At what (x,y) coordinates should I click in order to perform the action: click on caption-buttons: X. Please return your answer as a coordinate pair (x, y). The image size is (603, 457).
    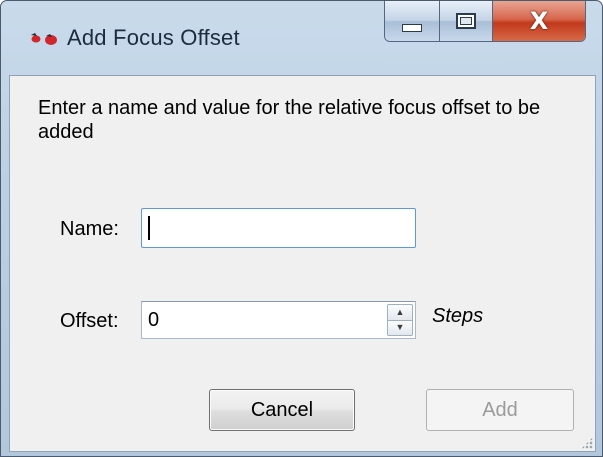
    Looking at the image, I should click on (485, 21).